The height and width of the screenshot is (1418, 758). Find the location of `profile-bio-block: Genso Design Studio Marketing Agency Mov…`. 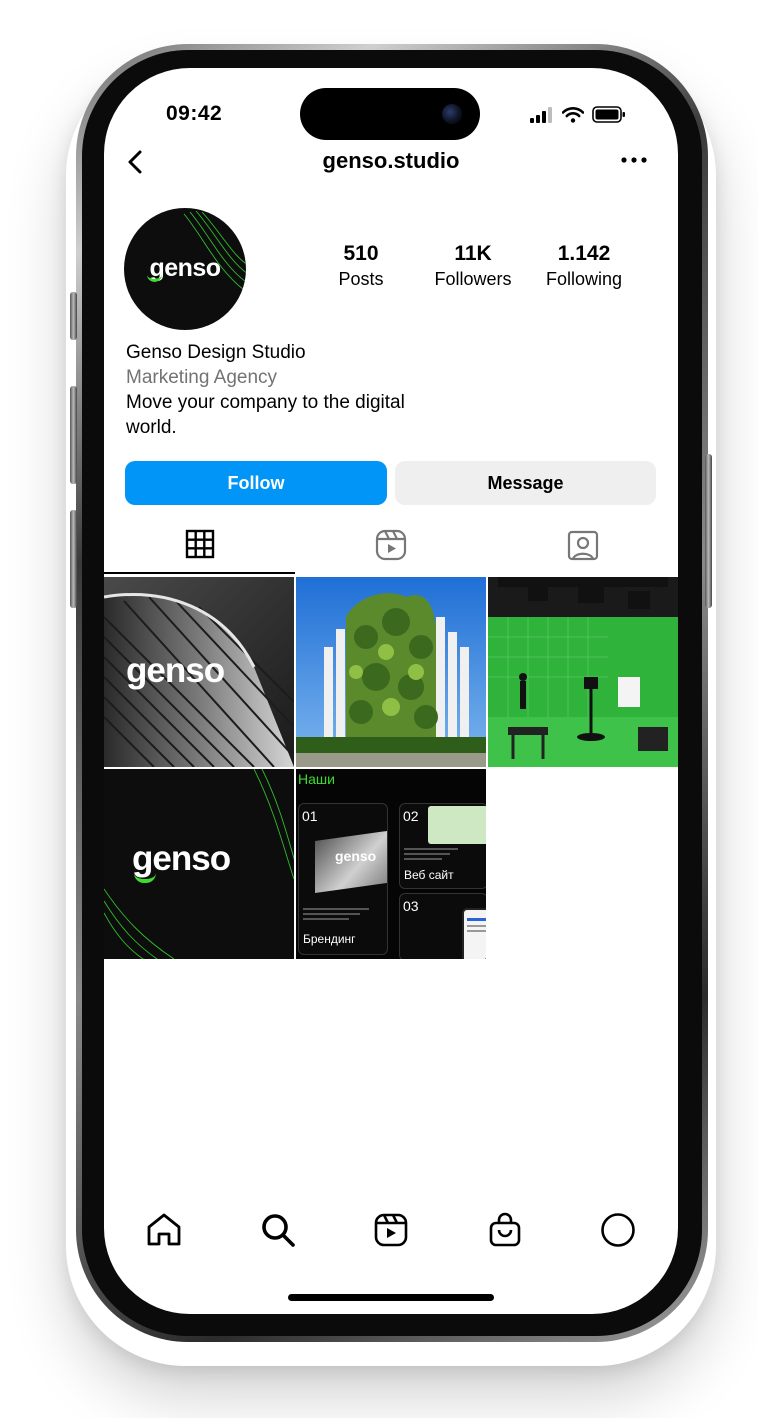

profile-bio-block: Genso Design Studio Marketing Agency Mov… is located at coordinates (276, 390).